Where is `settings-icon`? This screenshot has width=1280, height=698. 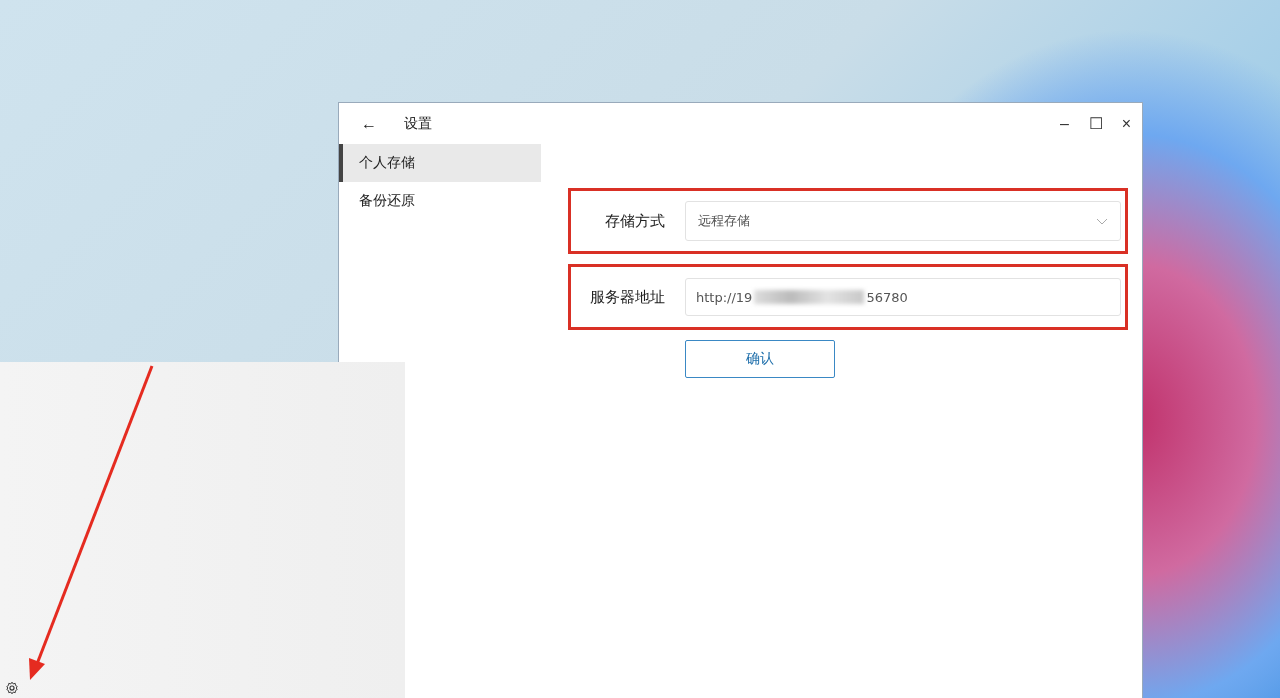
settings-icon is located at coordinates (12, 688).